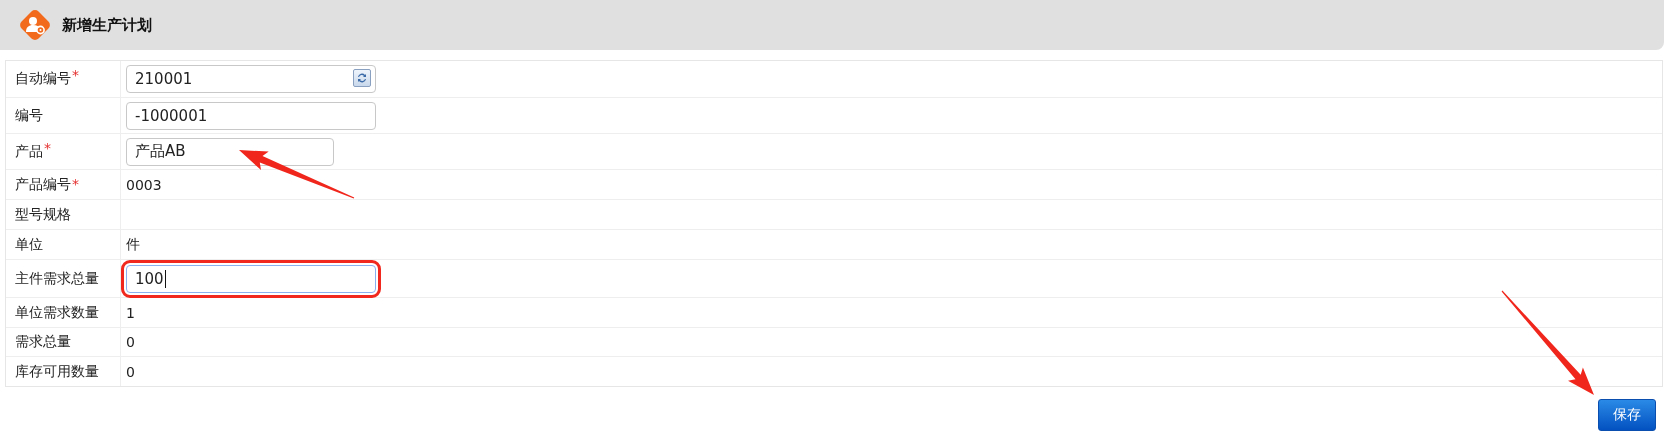  Describe the element at coordinates (43, 184) in the screenshot. I see `field-label: 产品编号` at that location.